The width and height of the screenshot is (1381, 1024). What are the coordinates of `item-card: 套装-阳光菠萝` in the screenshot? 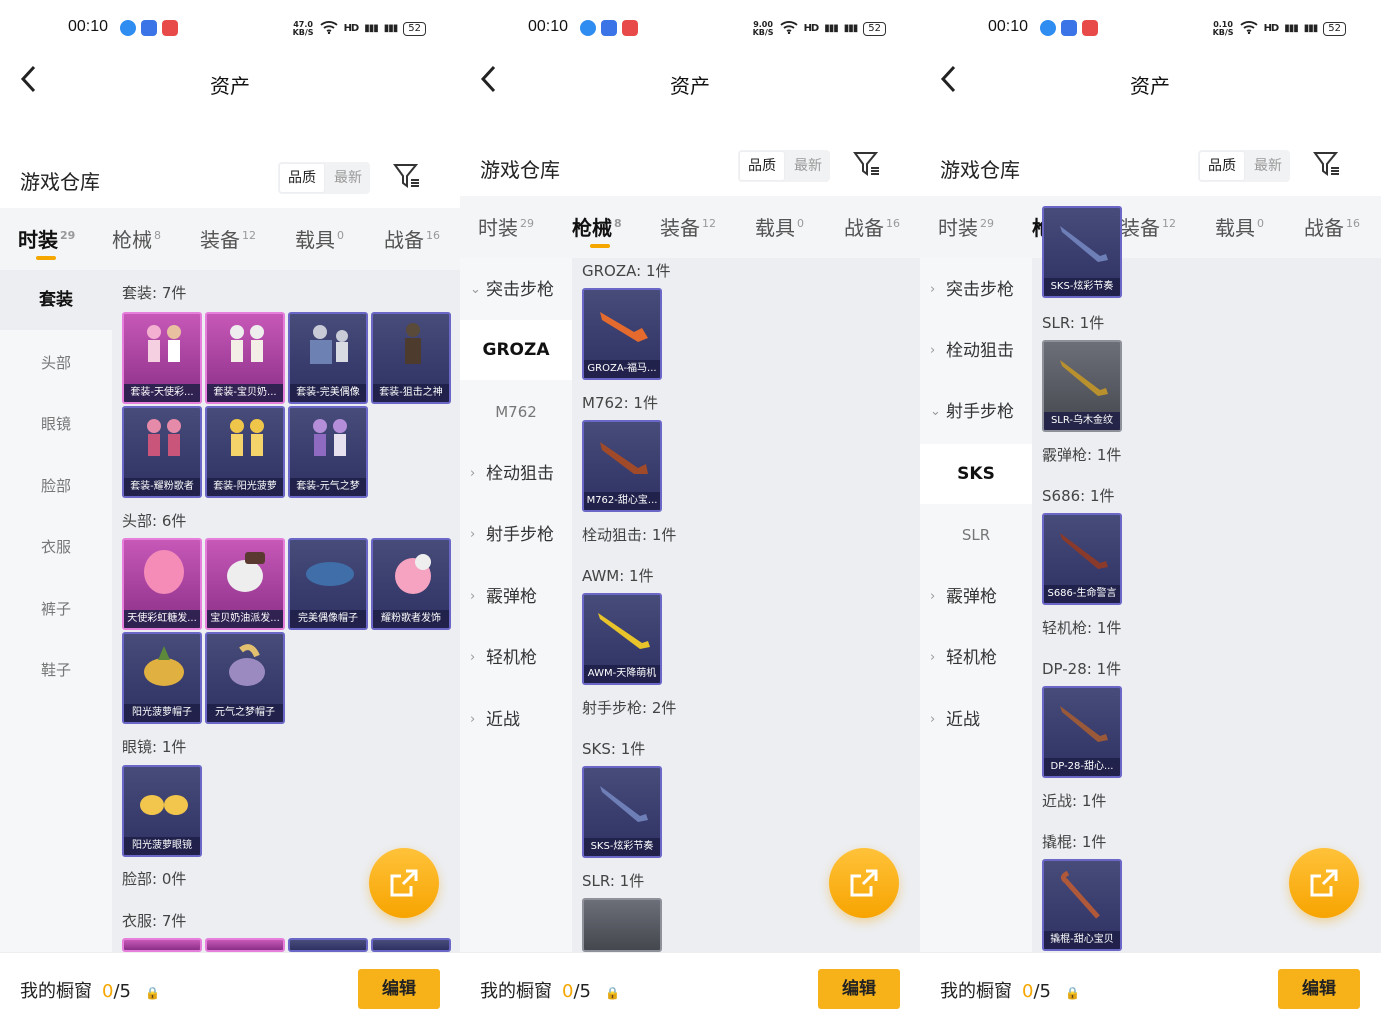 It's located at (245, 452).